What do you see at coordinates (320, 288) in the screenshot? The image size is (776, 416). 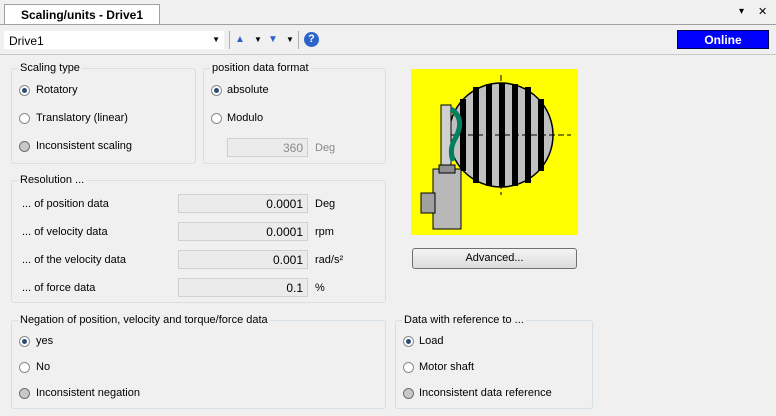 I see `force-resolution-unit: %` at bounding box center [320, 288].